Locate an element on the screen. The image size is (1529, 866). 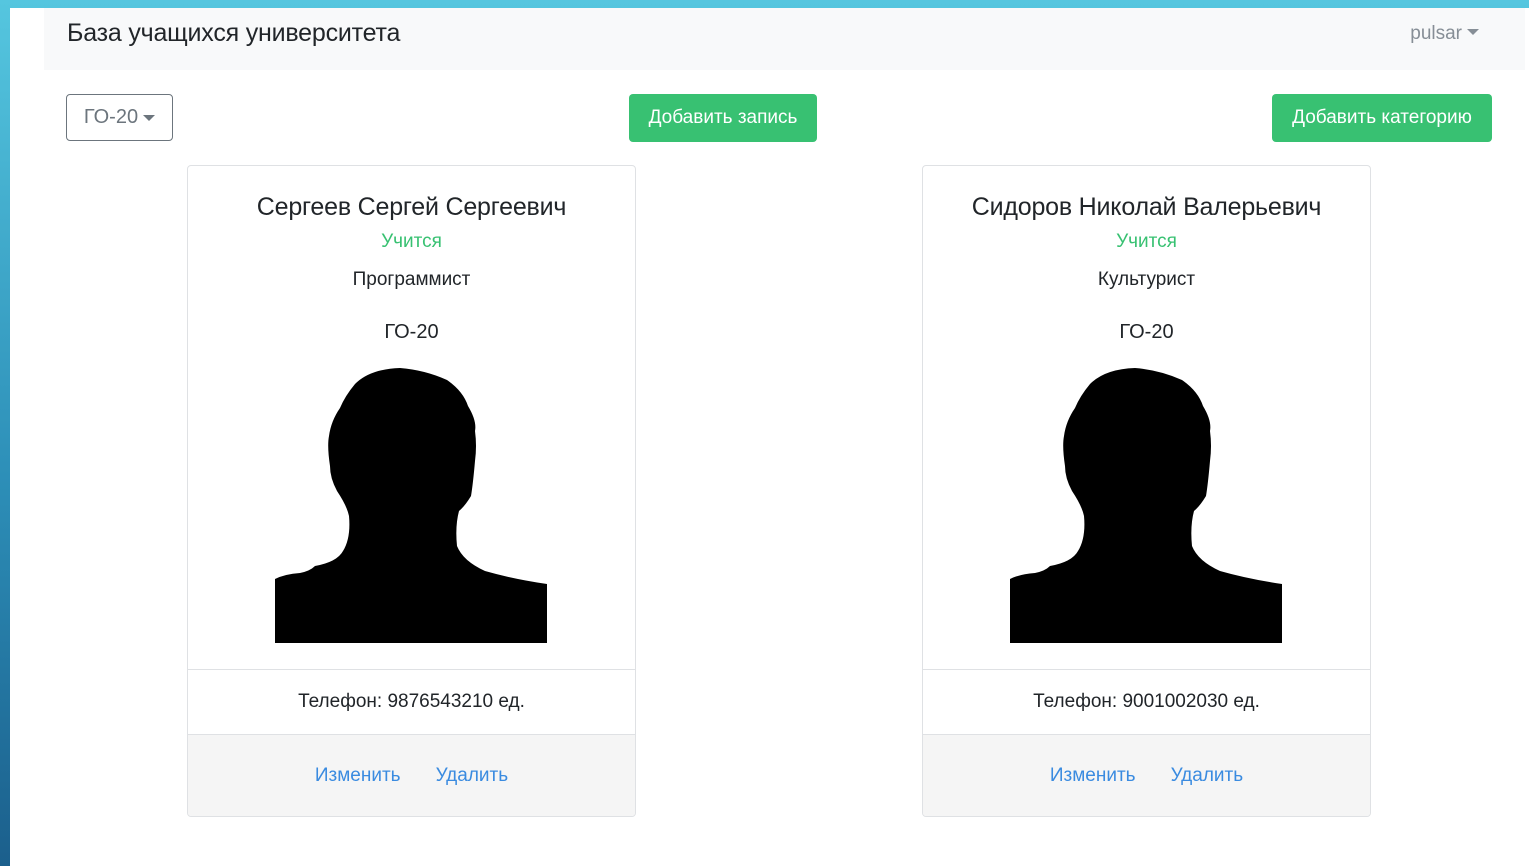
navbar: База учащихся университета pulsar is located at coordinates (784, 39).